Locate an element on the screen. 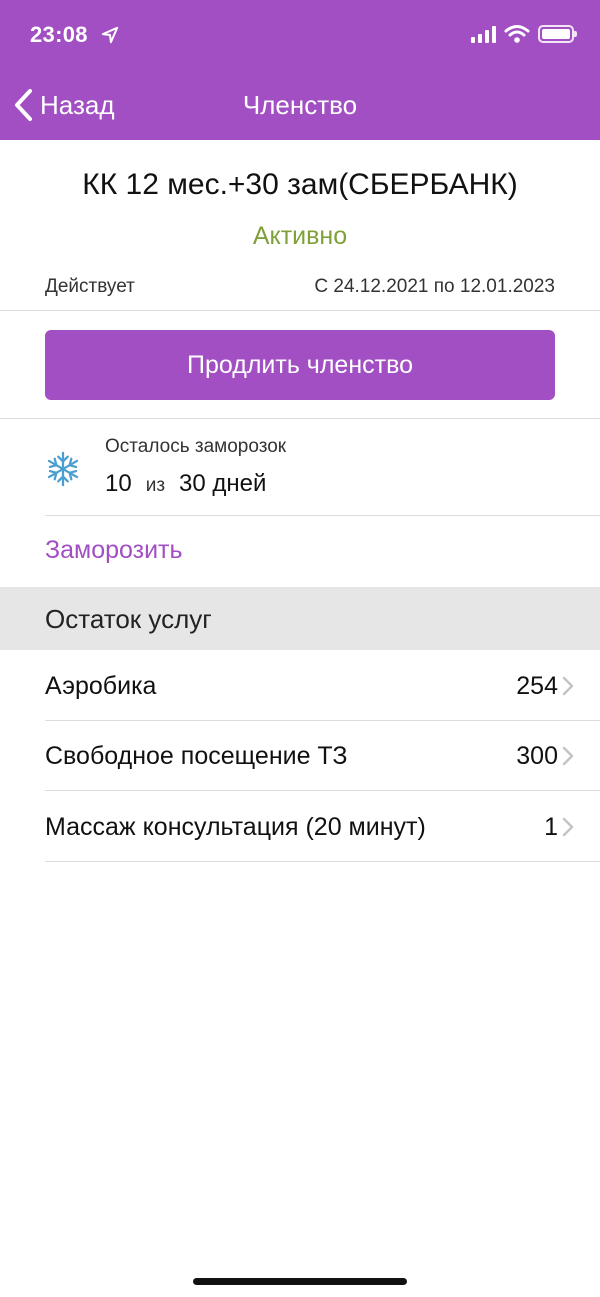  services-section-header: Остаток услуг is located at coordinates (300, 618).